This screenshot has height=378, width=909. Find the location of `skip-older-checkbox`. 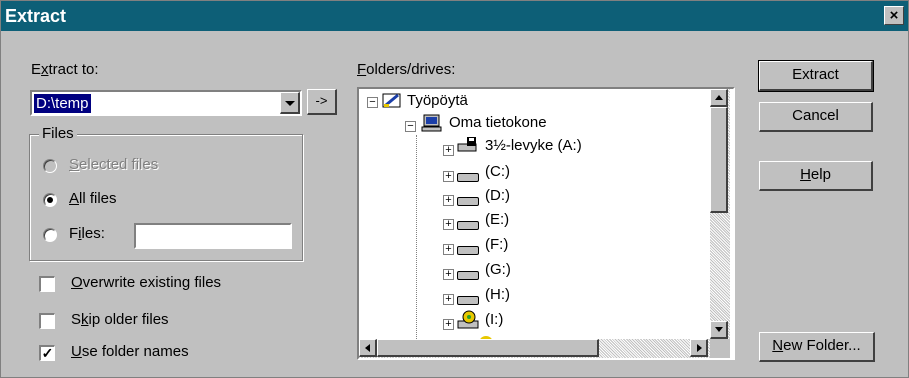

skip-older-checkbox is located at coordinates (47, 321).